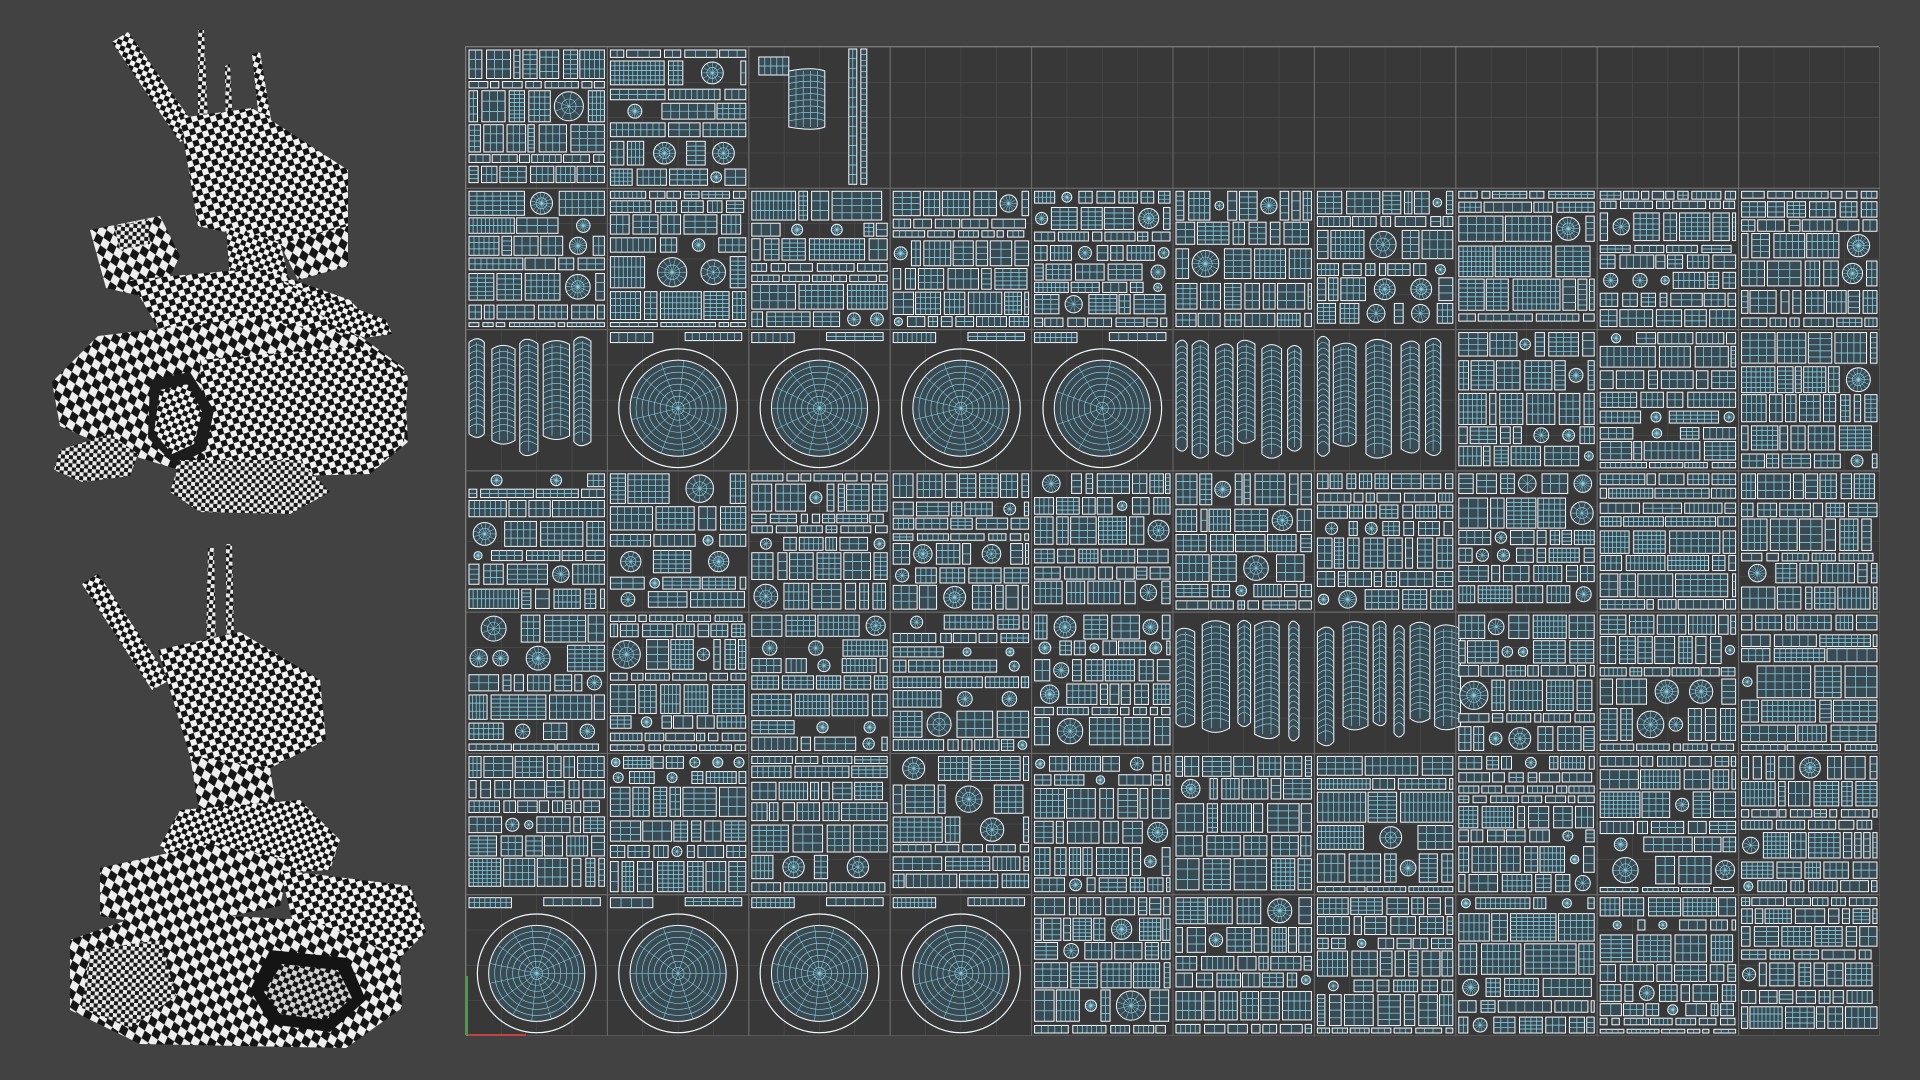 This screenshot has width=1920, height=1080. I want to click on checker-render-front, so click(230, 280).